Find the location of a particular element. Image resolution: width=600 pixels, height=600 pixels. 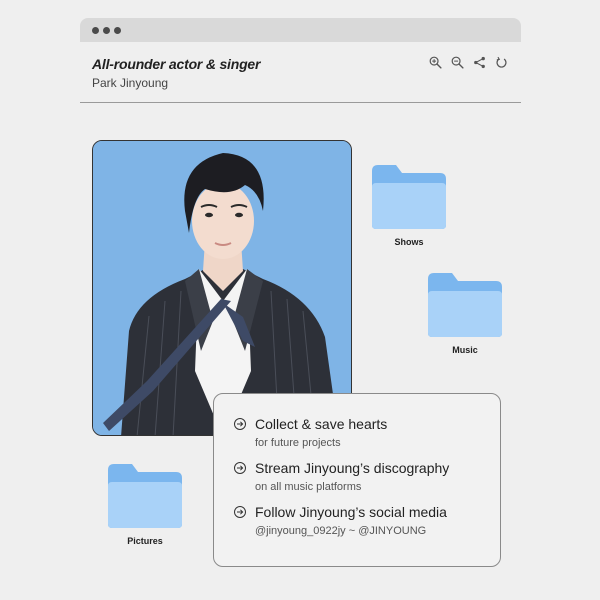

zoom-out-icon is located at coordinates (457, 62).